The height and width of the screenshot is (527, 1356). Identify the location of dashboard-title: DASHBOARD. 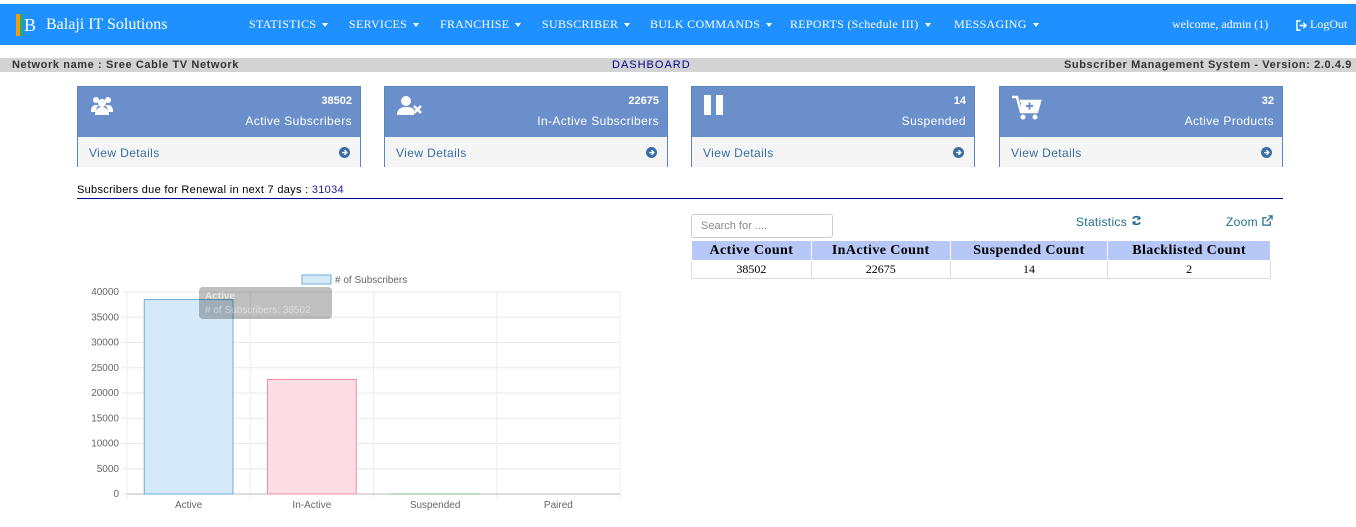
(651, 65).